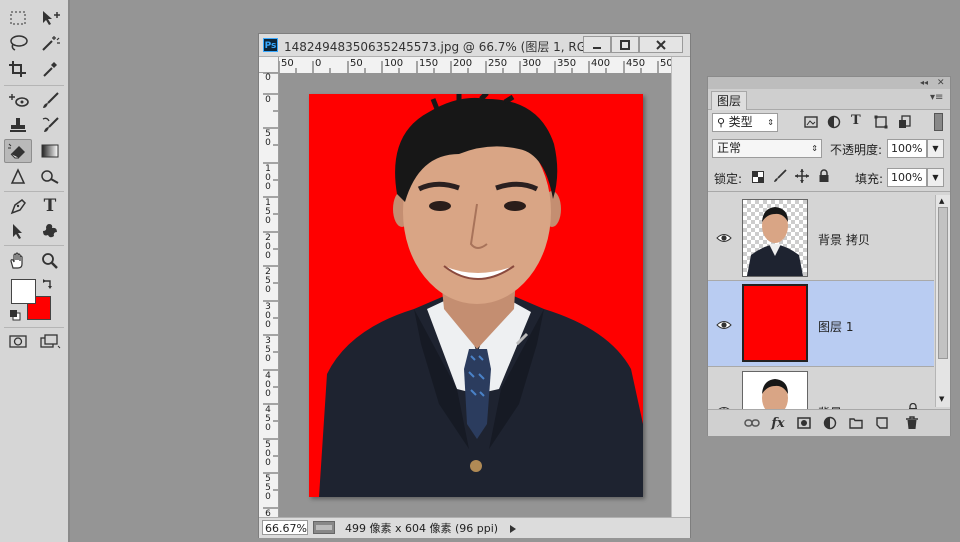 Image resolution: width=960 pixels, height=542 pixels. What do you see at coordinates (324, 527) in the screenshot?
I see `status-icon` at bounding box center [324, 527].